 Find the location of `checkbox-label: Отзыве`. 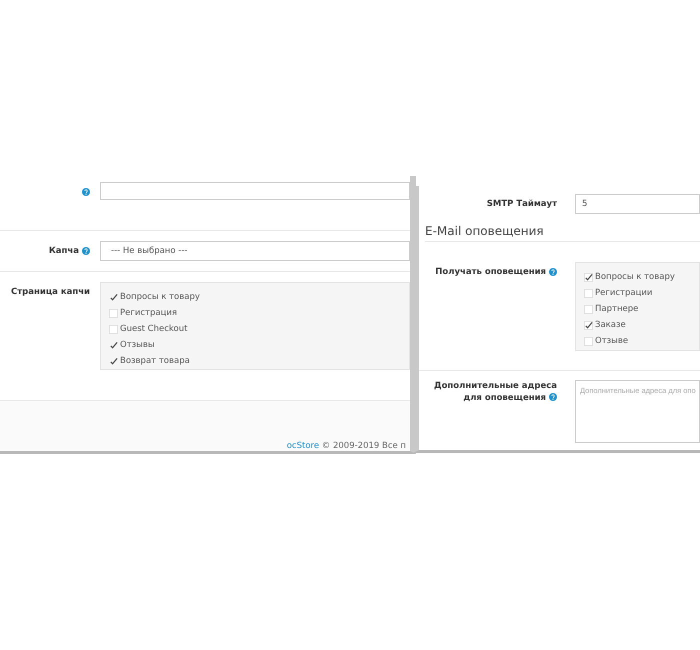

checkbox-label: Отзыве is located at coordinates (611, 341).